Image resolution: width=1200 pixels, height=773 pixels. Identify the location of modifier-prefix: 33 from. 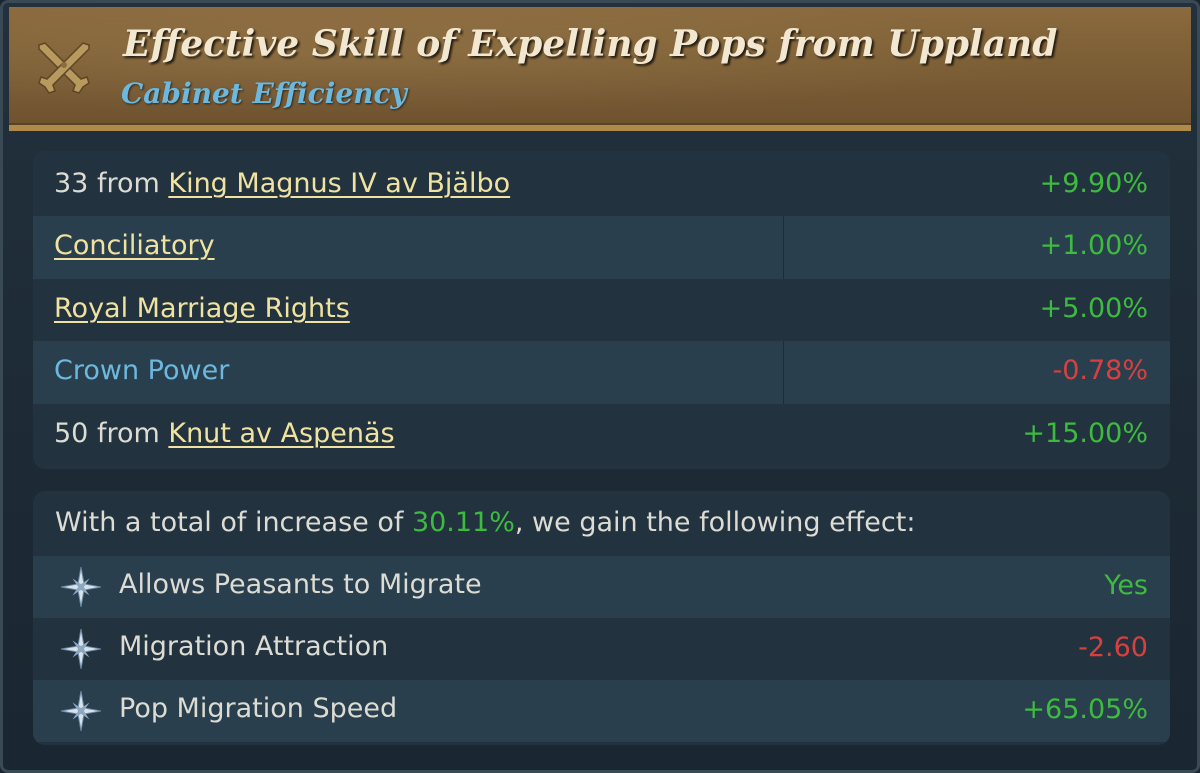
(111, 183).